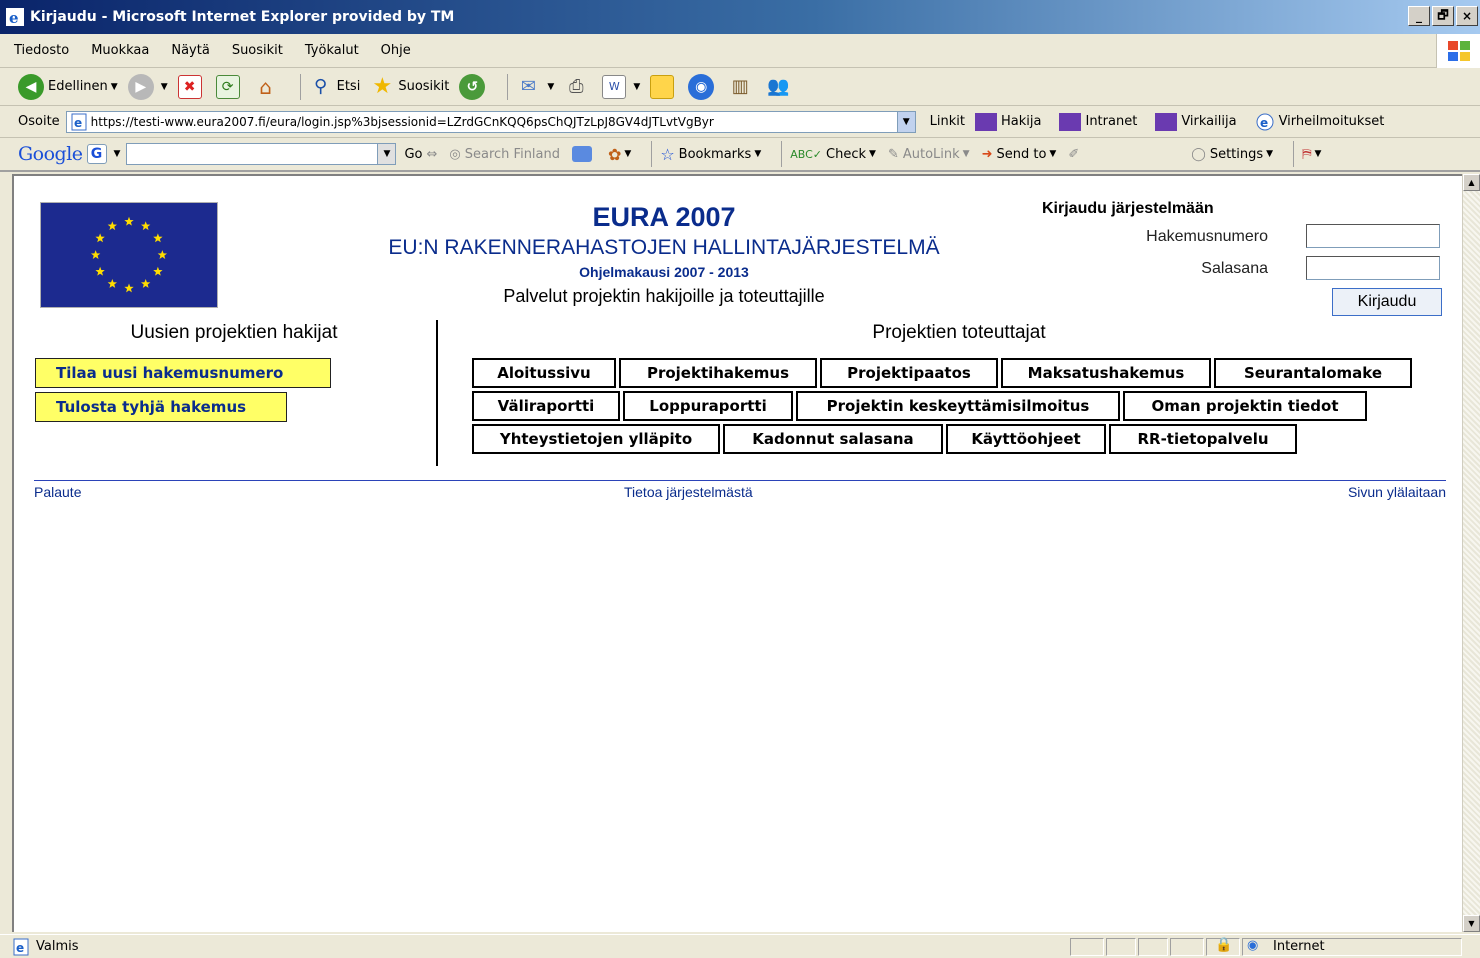  I want to click on scroll-up-icon: ▲, so click(1471, 182).